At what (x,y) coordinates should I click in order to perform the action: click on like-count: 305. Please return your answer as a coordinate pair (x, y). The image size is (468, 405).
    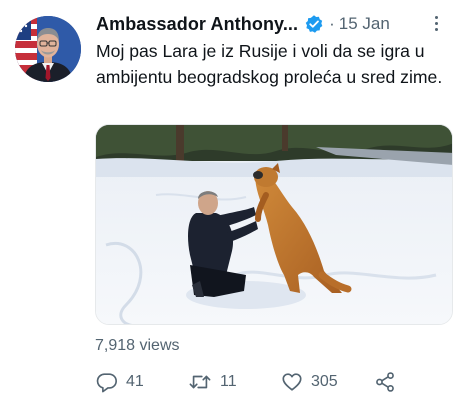
    Looking at the image, I should click on (324, 381).